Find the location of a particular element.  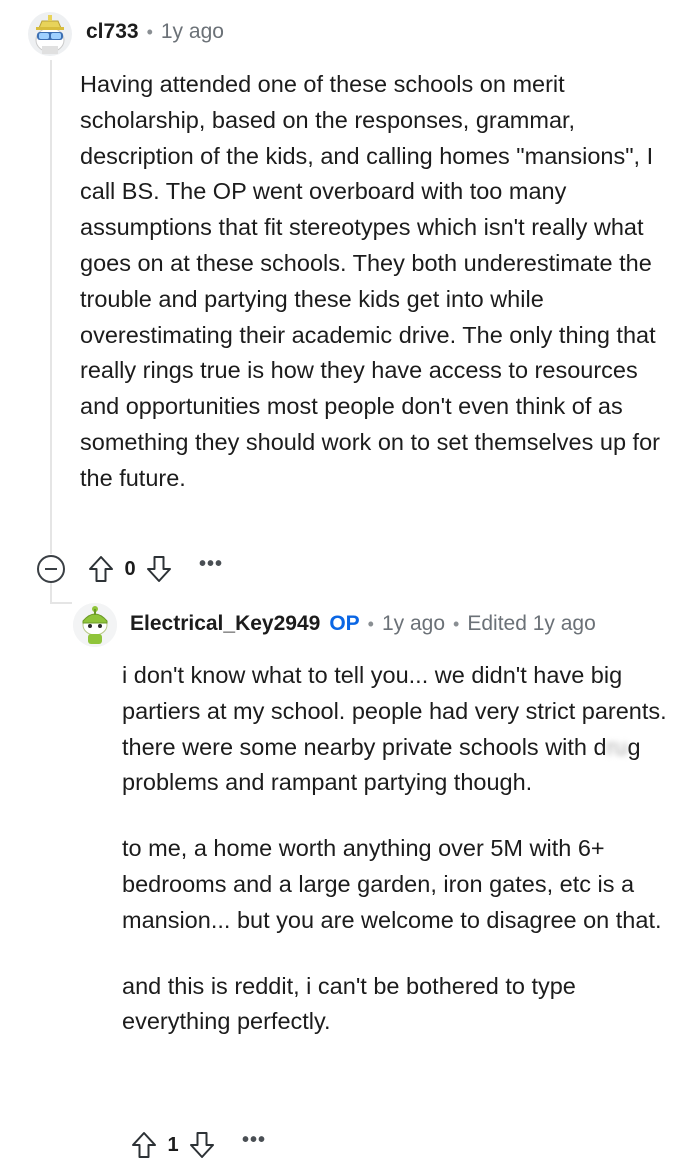

avatar-reply is located at coordinates (95, 625).